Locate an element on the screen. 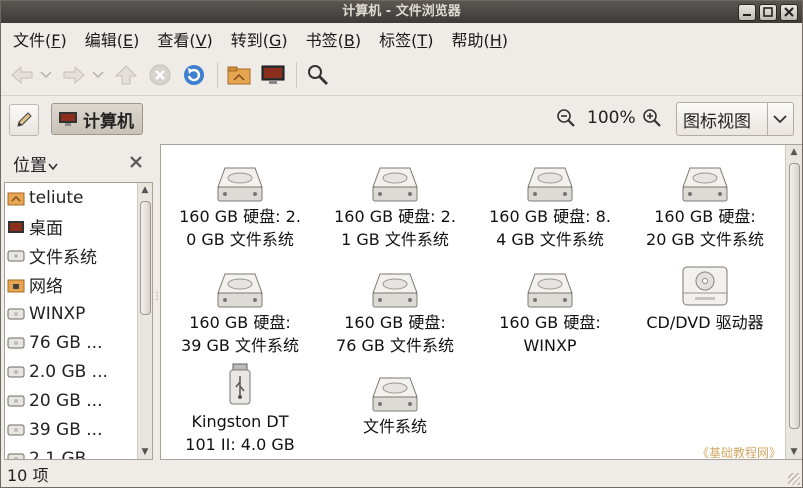 The width and height of the screenshot is (803, 488). close-side-pane-button is located at coordinates (136, 163).